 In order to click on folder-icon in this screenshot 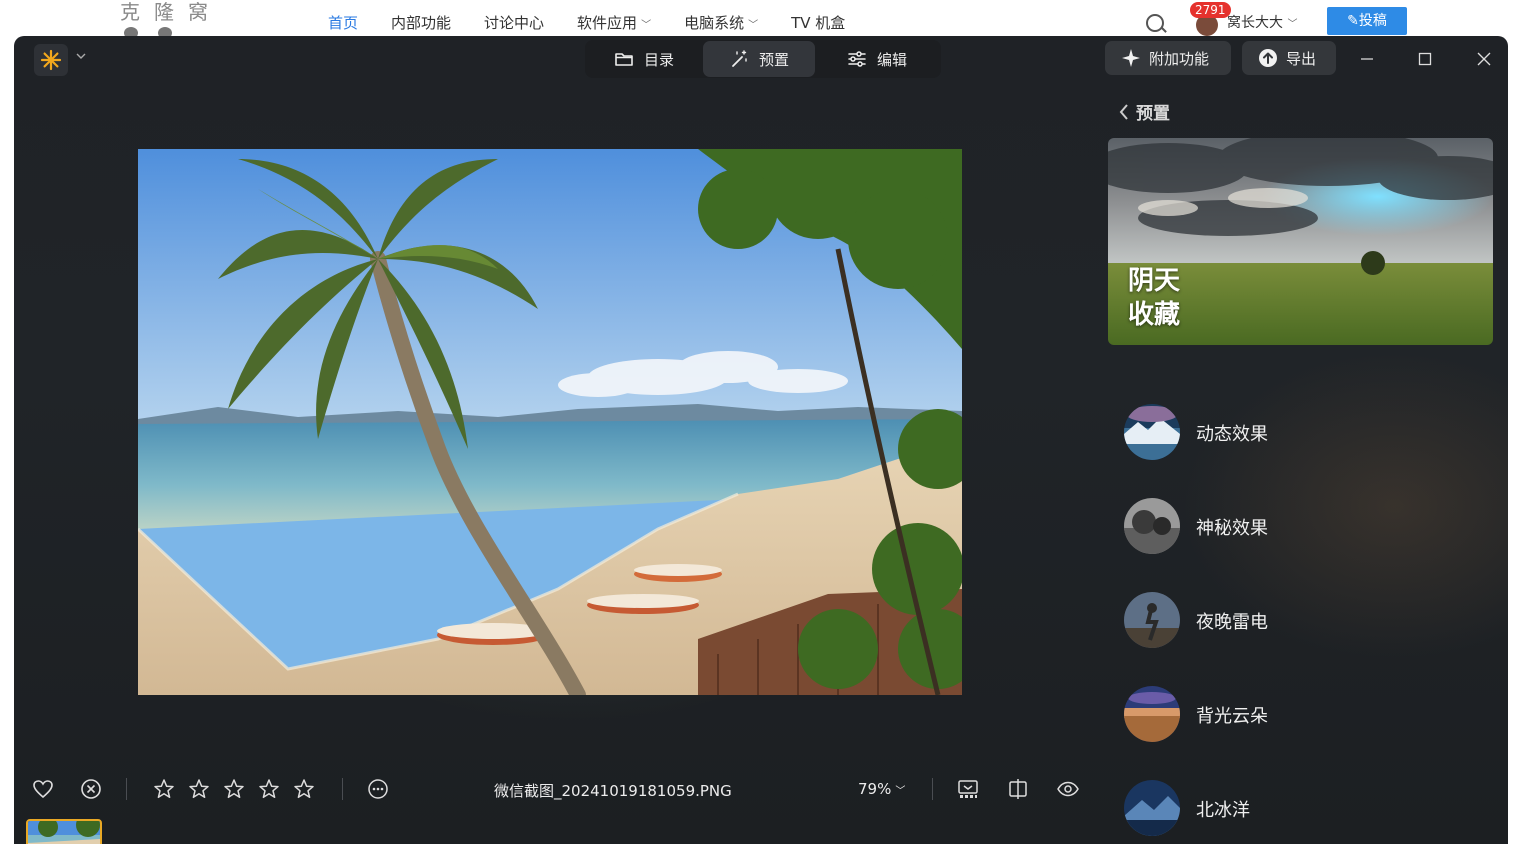, I will do `click(624, 59)`.